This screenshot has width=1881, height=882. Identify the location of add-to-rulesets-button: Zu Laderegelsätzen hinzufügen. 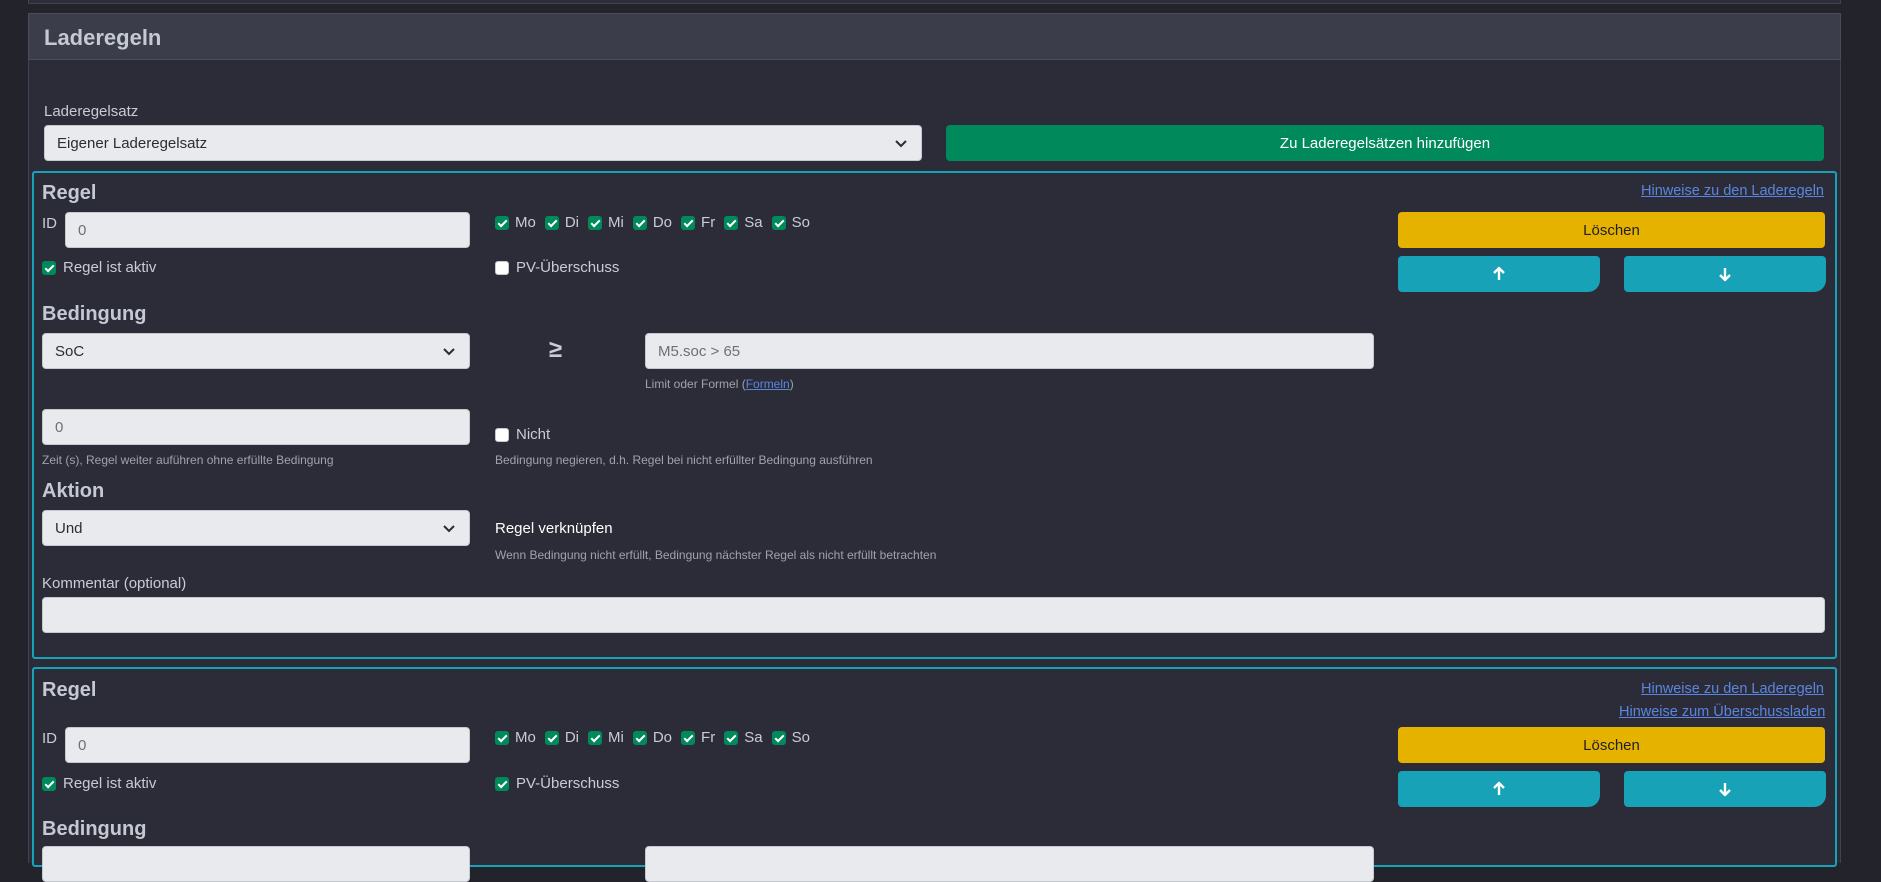
(1385, 143).